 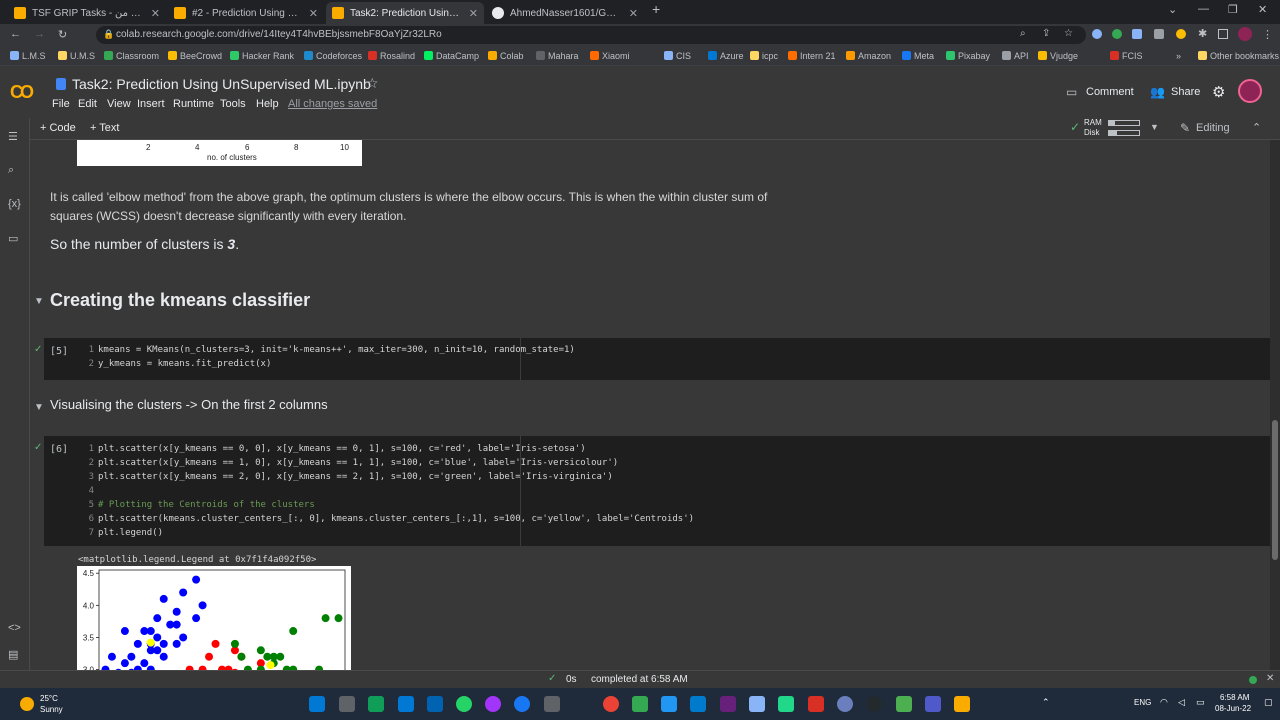 What do you see at coordinates (933, 704) in the screenshot?
I see `teams-icon` at bounding box center [933, 704].